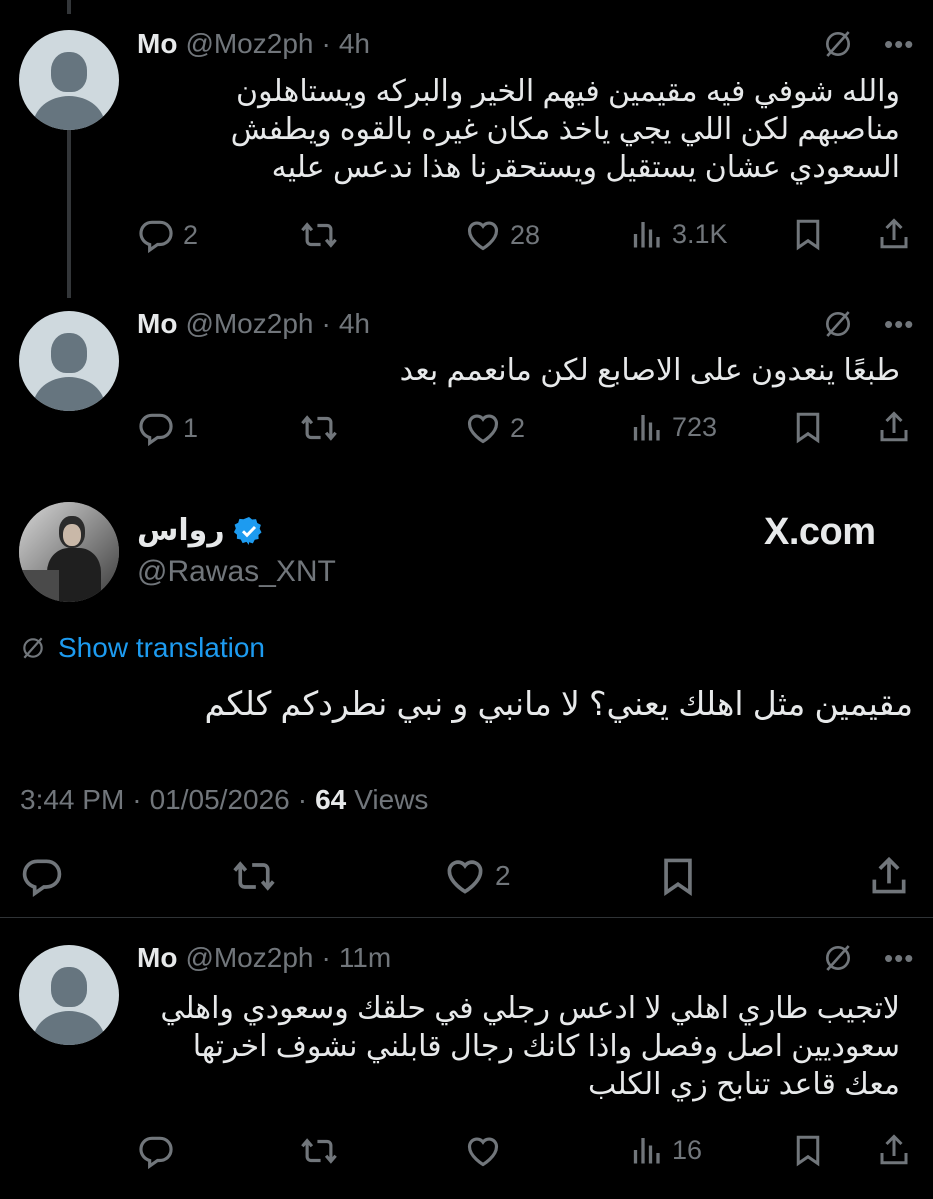 This screenshot has height=1199, width=933. Describe the element at coordinates (236, 572) in the screenshot. I see `main-user-handle: @Rawas_XNT` at that location.